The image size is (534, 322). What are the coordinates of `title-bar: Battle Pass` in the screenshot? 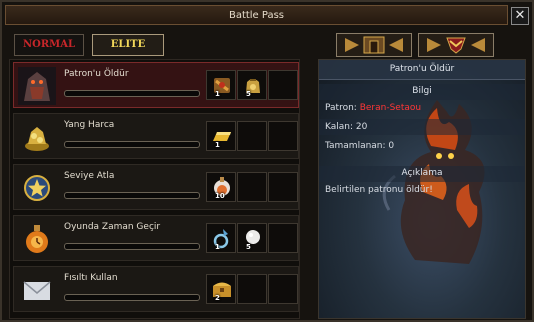 It's located at (256, 15).